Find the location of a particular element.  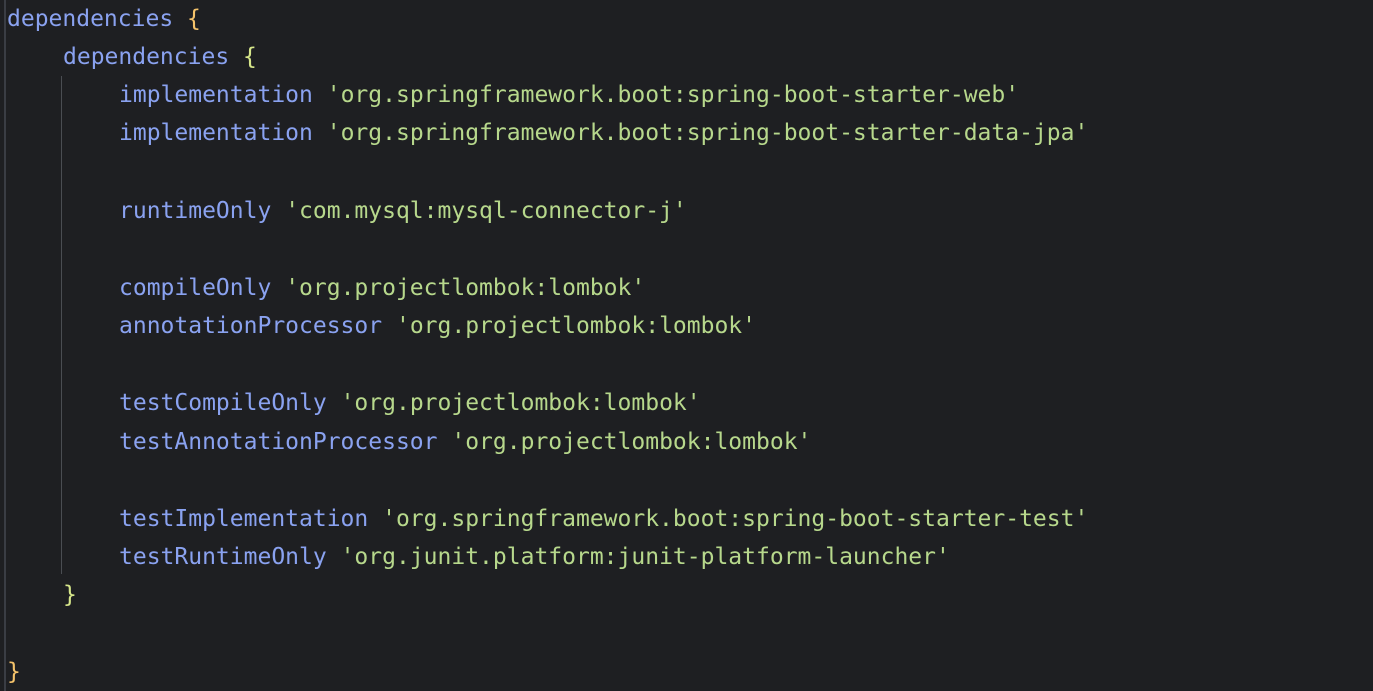

string-literal: 'com.mysql:mysql-connector-j' is located at coordinates (486, 211).